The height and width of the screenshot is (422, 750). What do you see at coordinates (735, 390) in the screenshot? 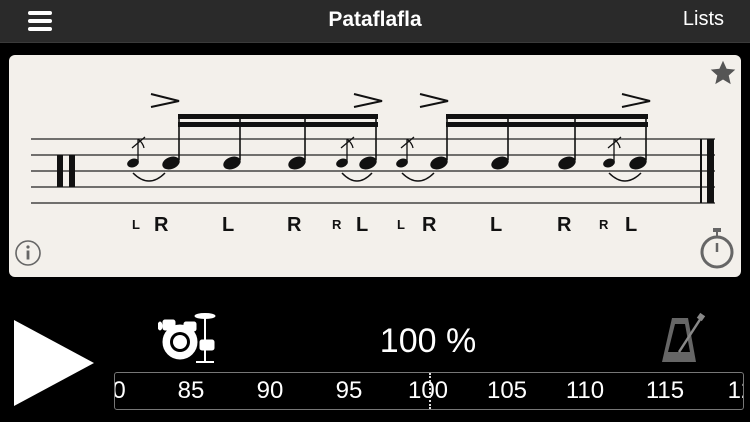
I see `tempo-scale-label: 12` at bounding box center [735, 390].